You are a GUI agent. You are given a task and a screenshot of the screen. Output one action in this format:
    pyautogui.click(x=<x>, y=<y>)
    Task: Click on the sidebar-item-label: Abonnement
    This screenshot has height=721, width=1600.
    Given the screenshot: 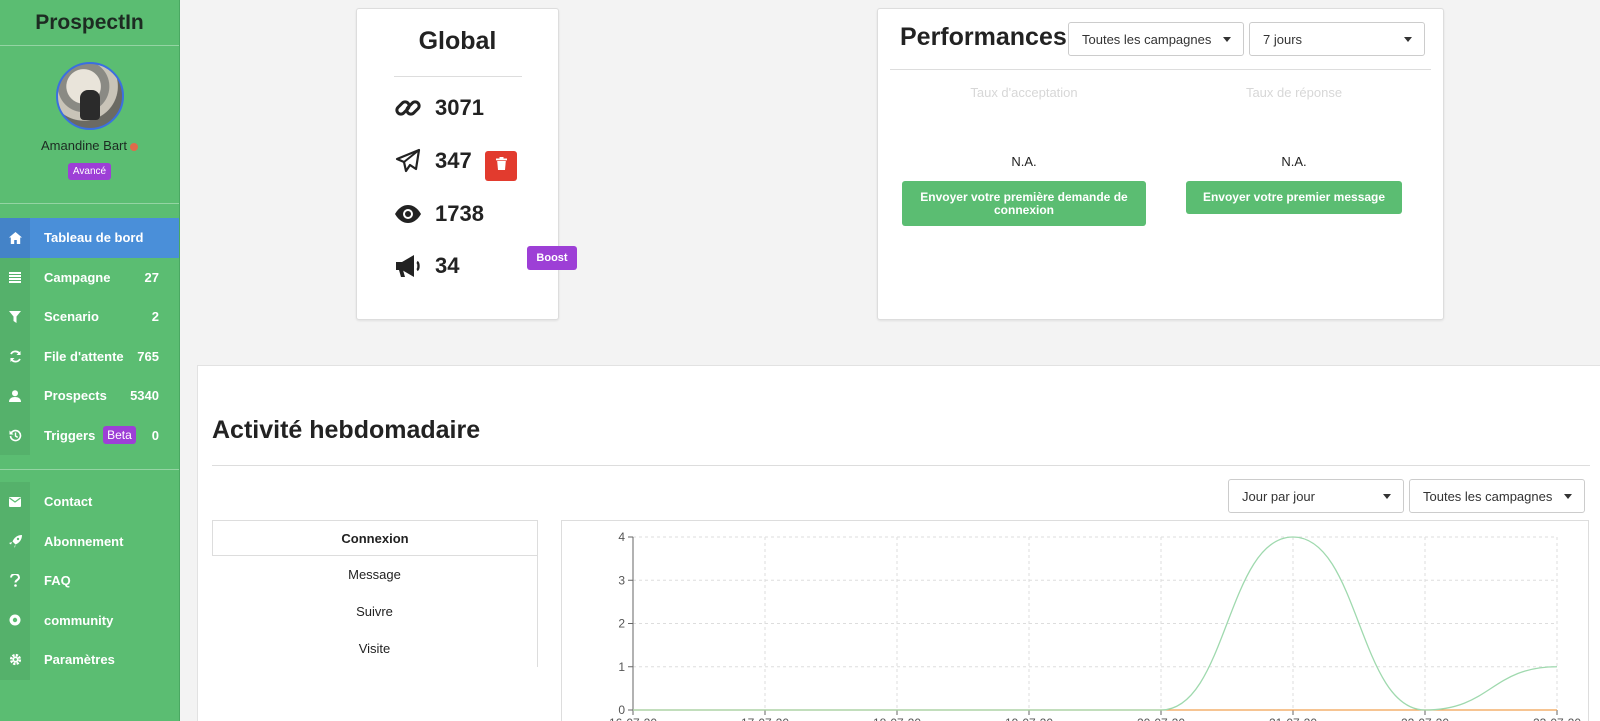 What is the action you would take?
    pyautogui.click(x=84, y=541)
    